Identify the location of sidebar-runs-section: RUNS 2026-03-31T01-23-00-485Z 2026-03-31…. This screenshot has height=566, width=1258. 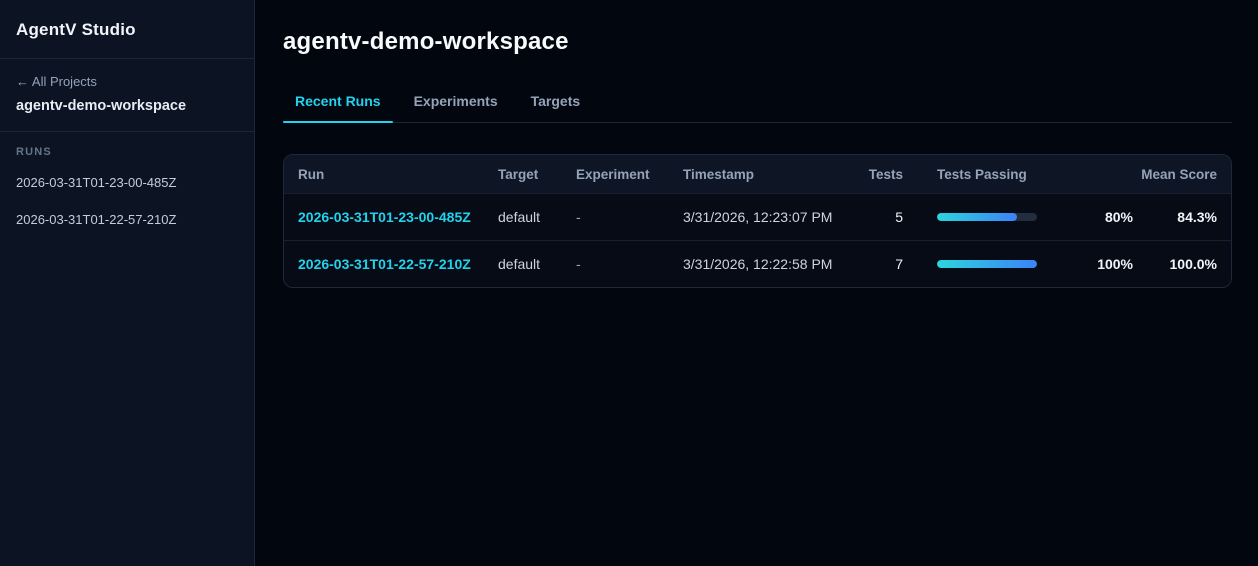
(127, 185).